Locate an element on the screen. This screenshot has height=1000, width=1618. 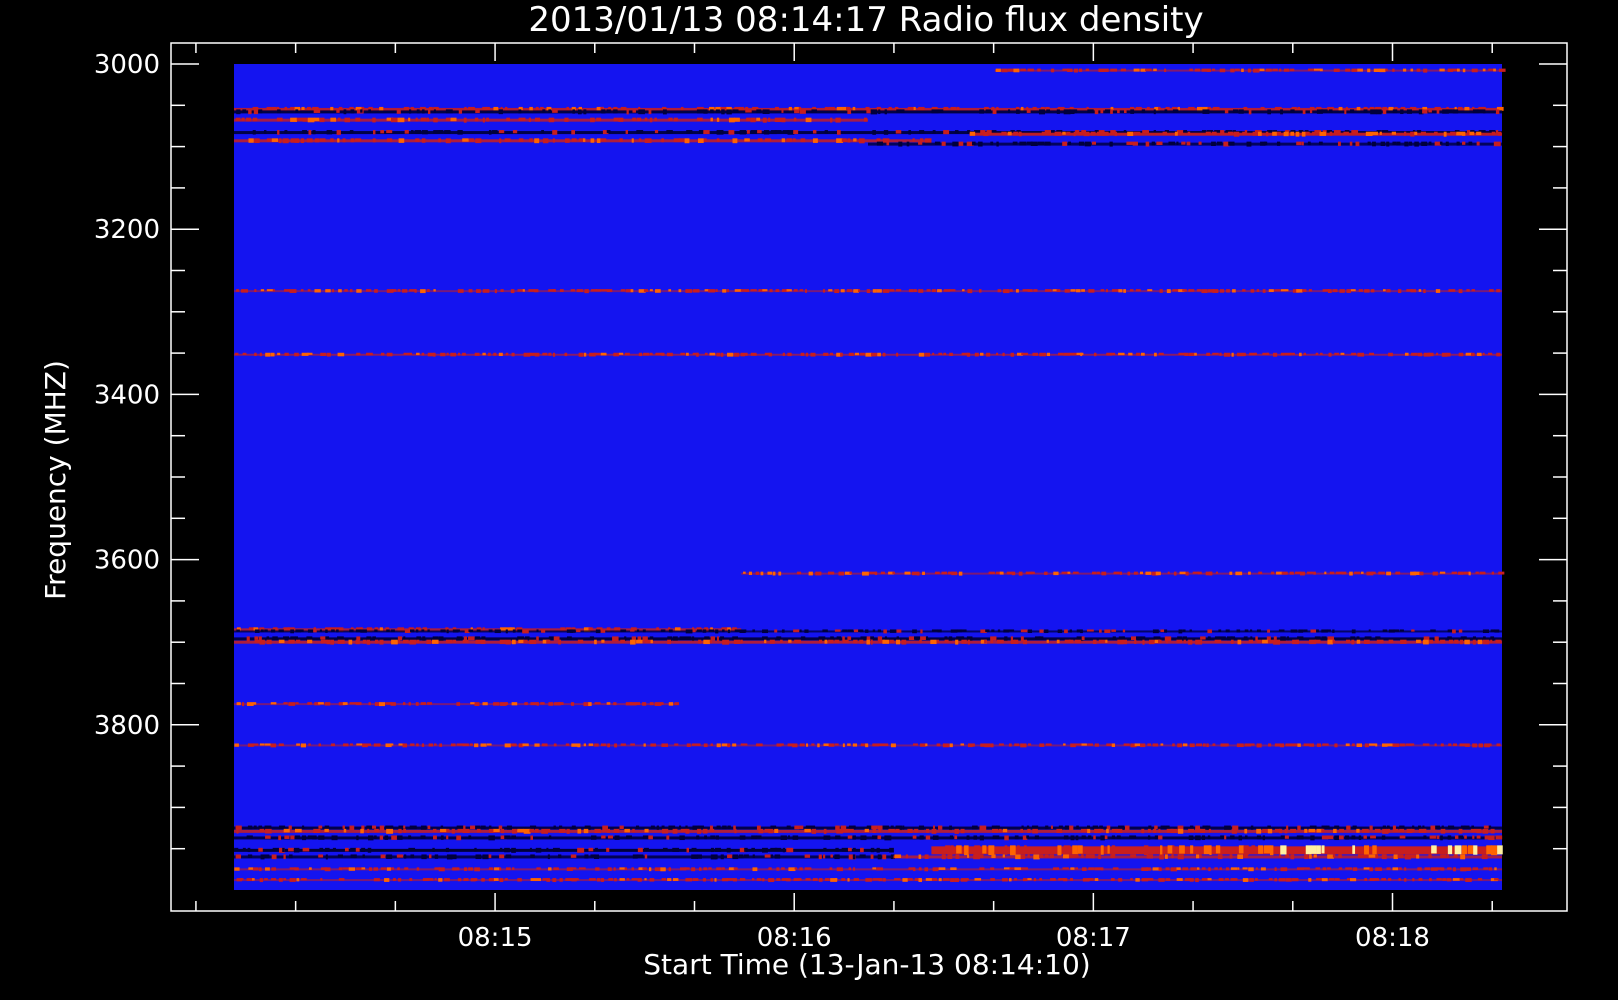
band-base is located at coordinates (564, 850).